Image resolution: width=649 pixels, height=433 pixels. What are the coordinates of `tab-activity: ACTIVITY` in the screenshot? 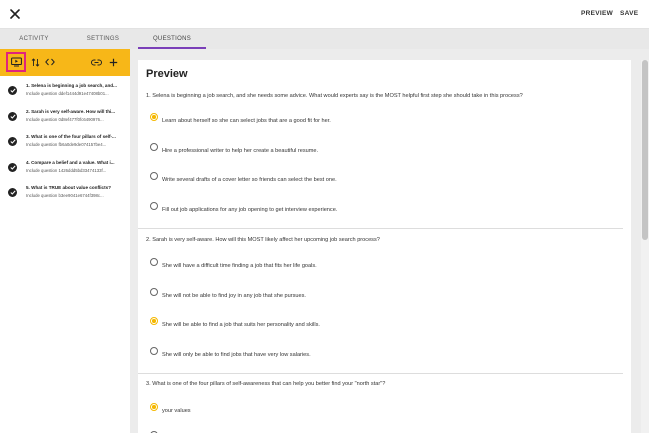 It's located at (34, 39).